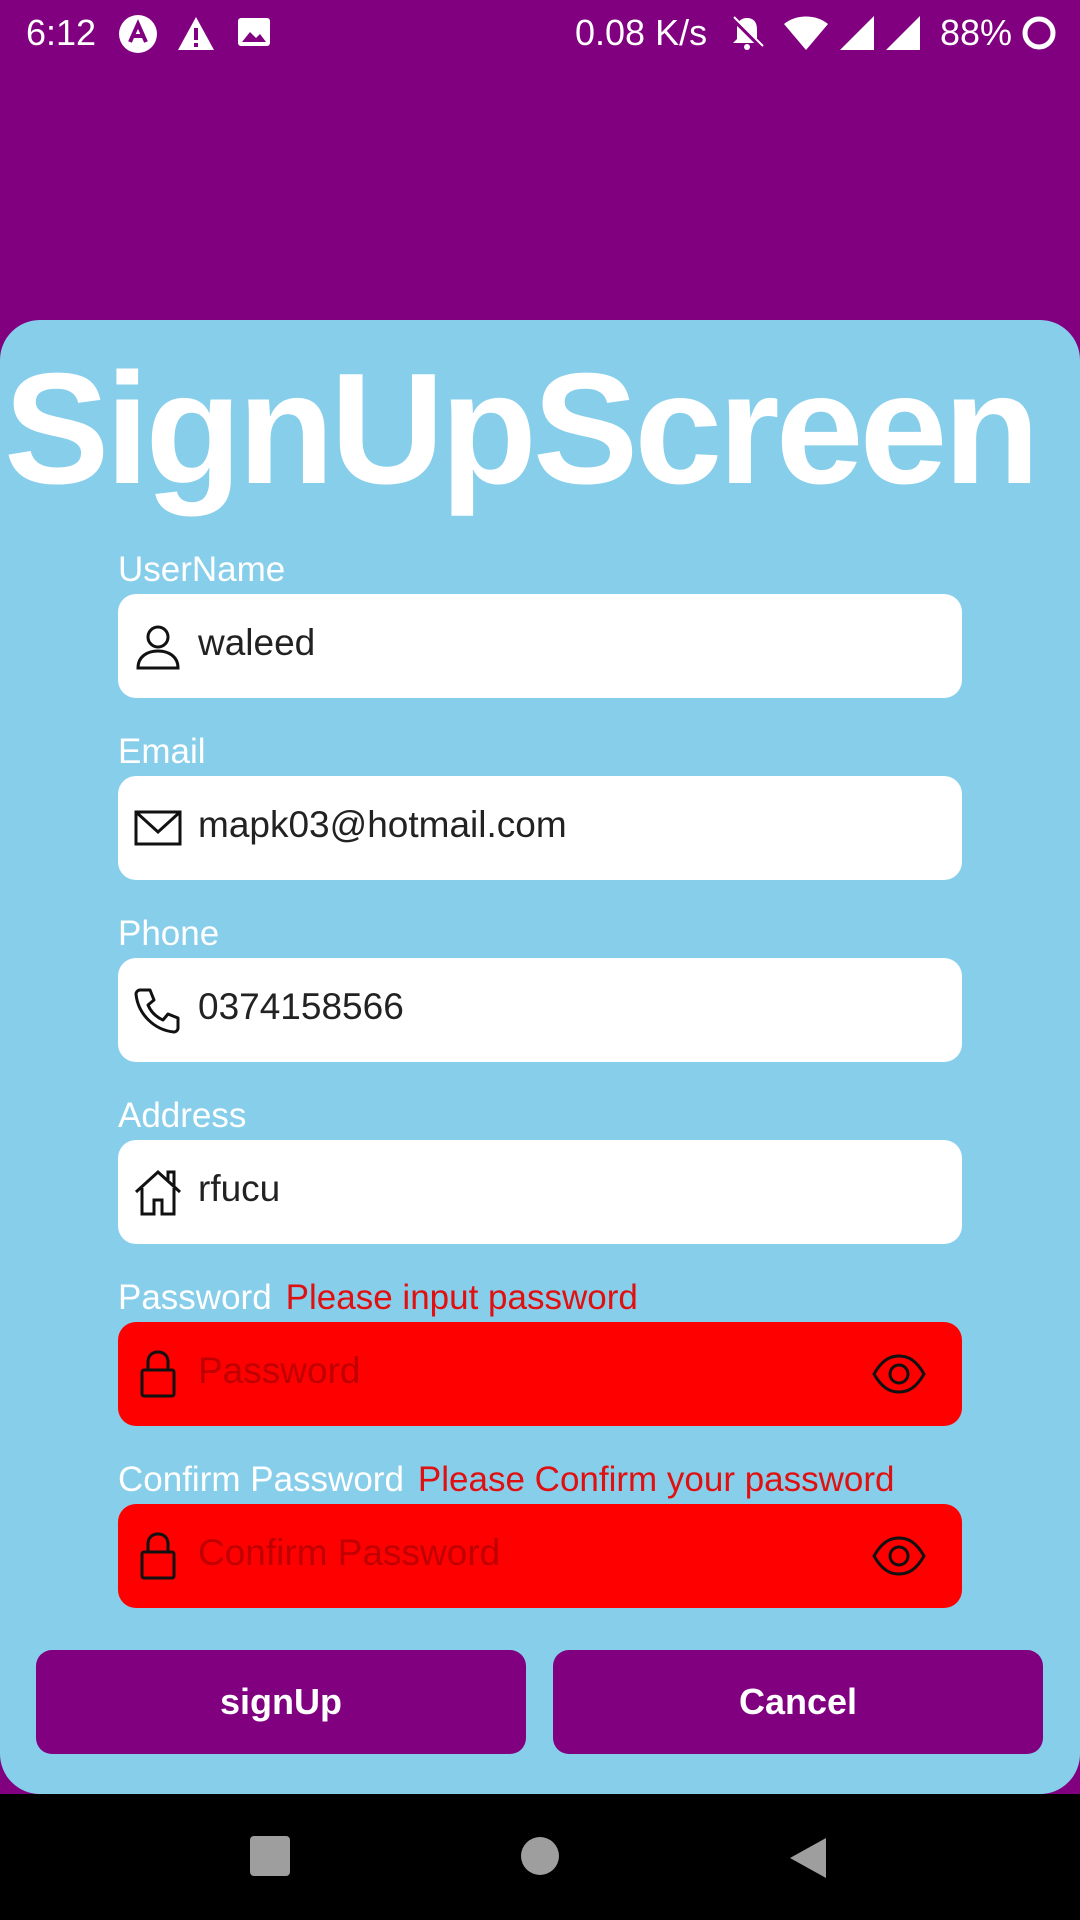  I want to click on password-error: Please input password, so click(461, 1297).